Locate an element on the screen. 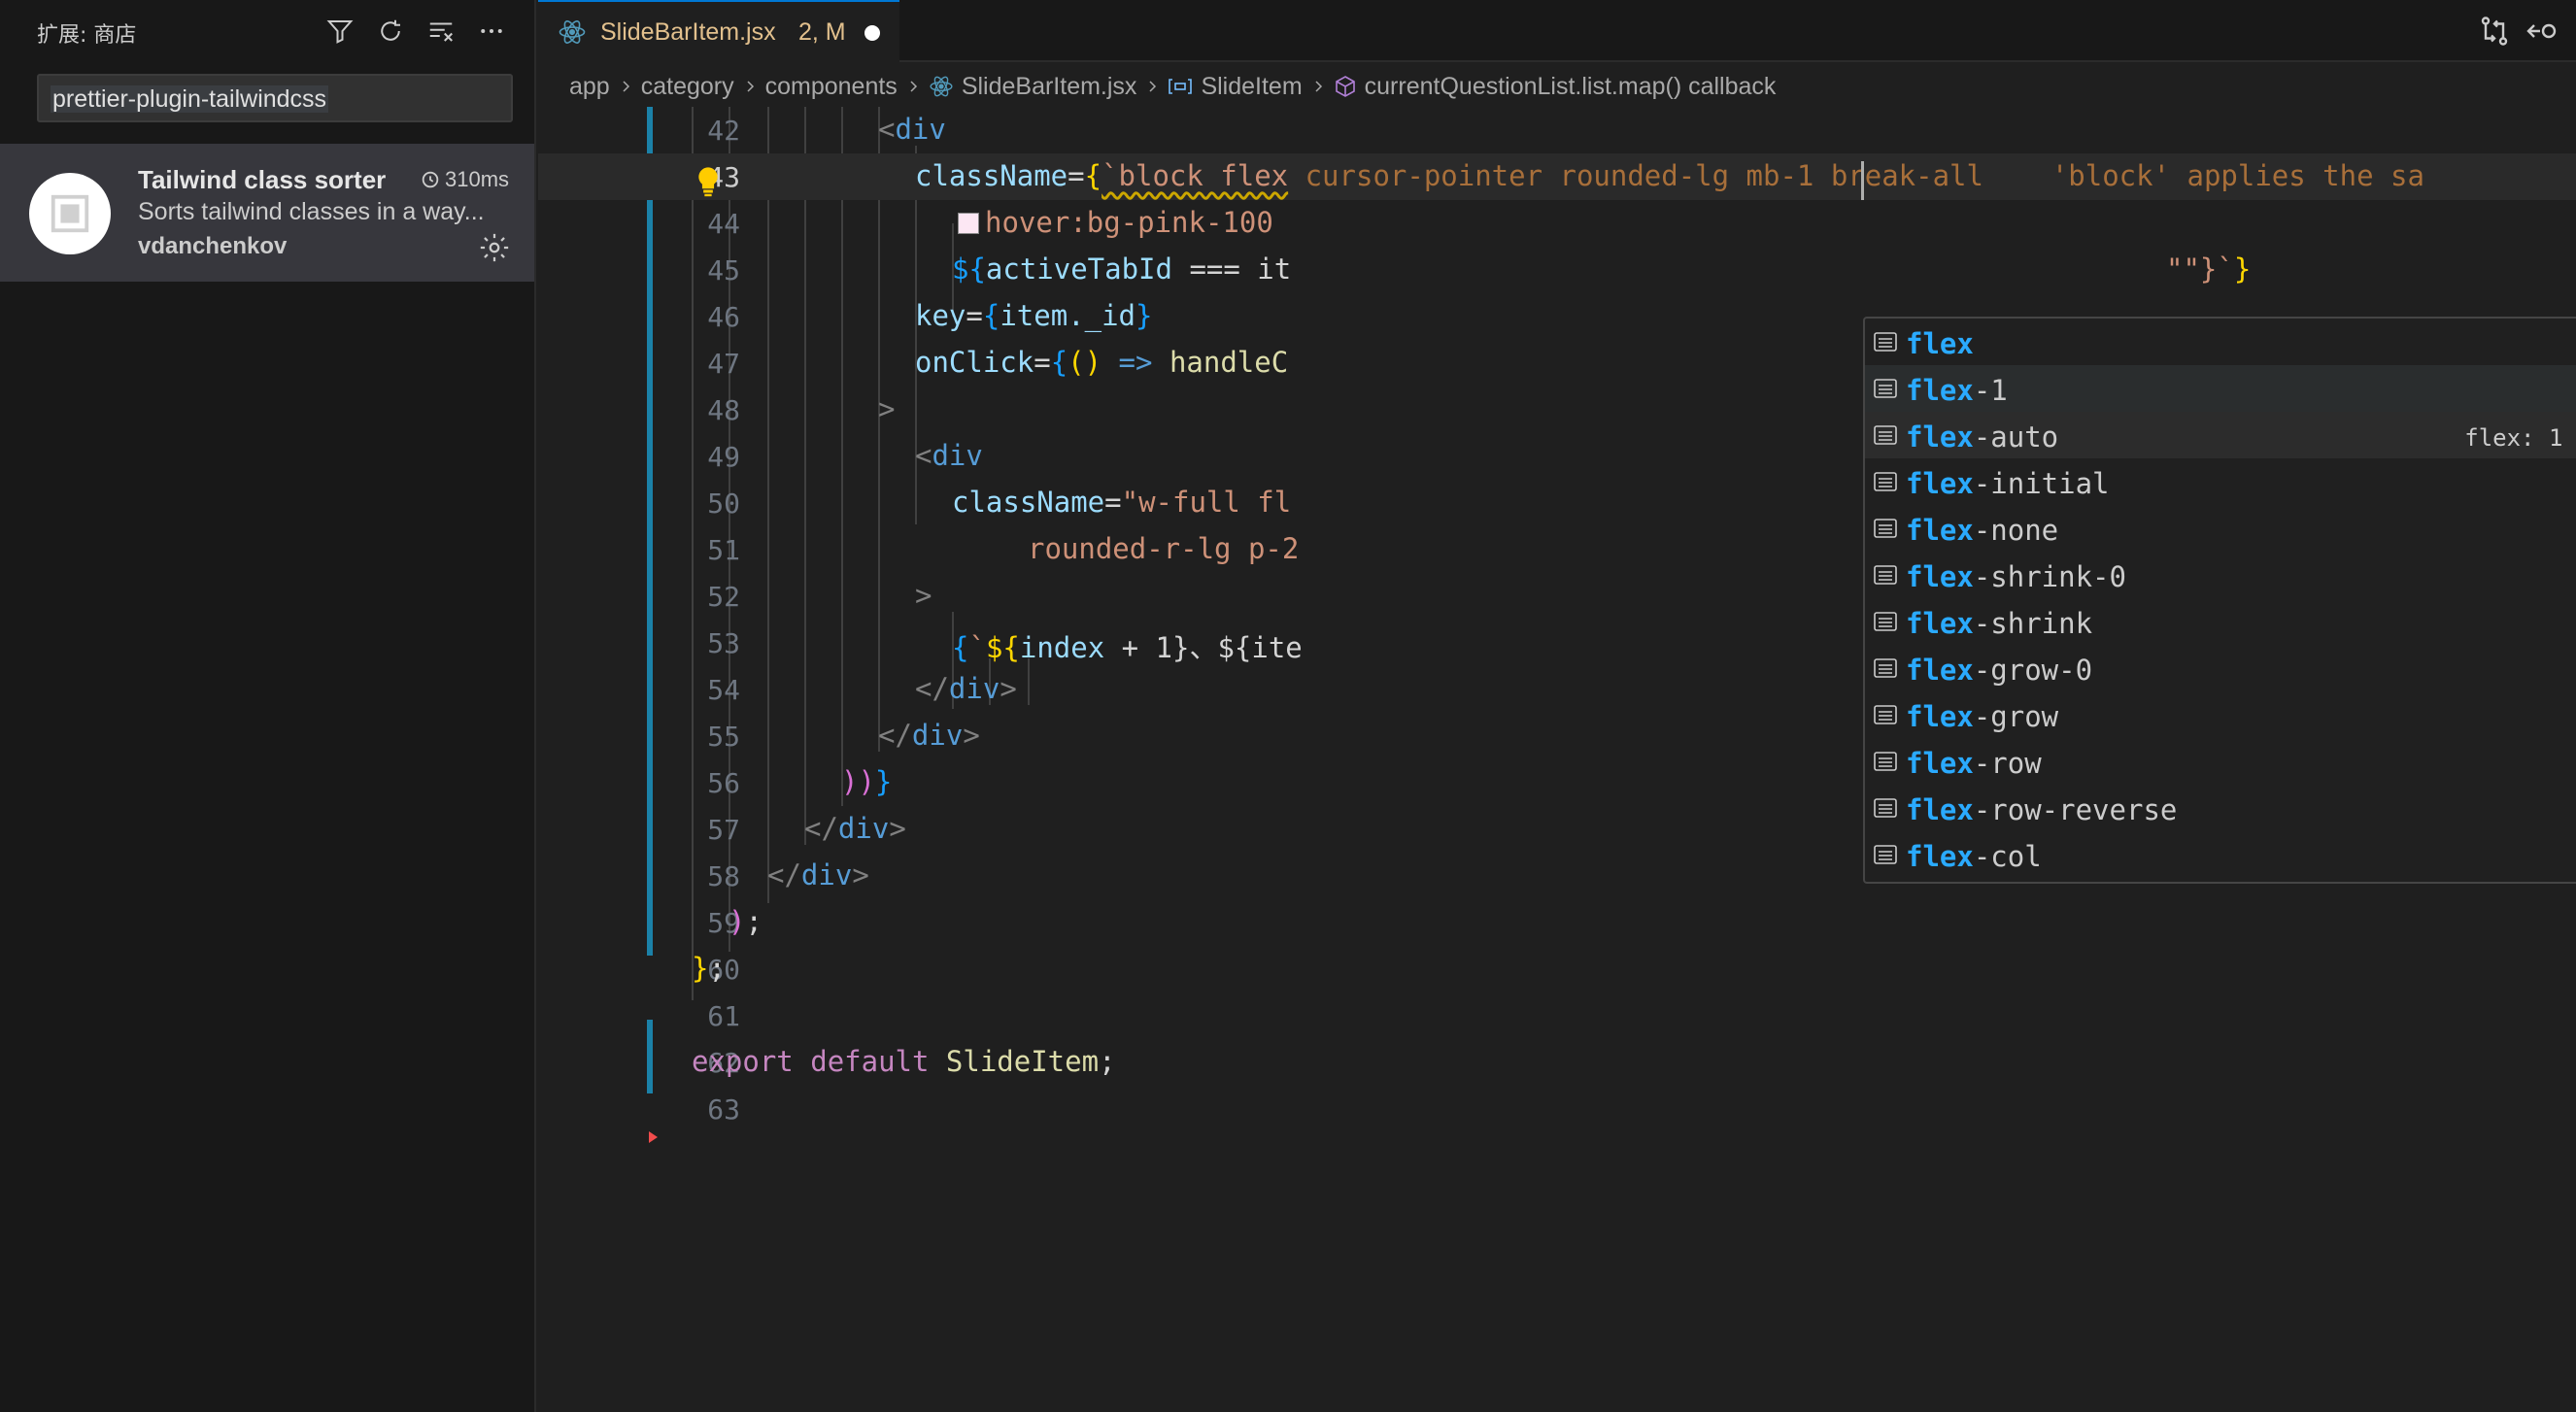  code-line: 61 is located at coordinates (1557, 1015).